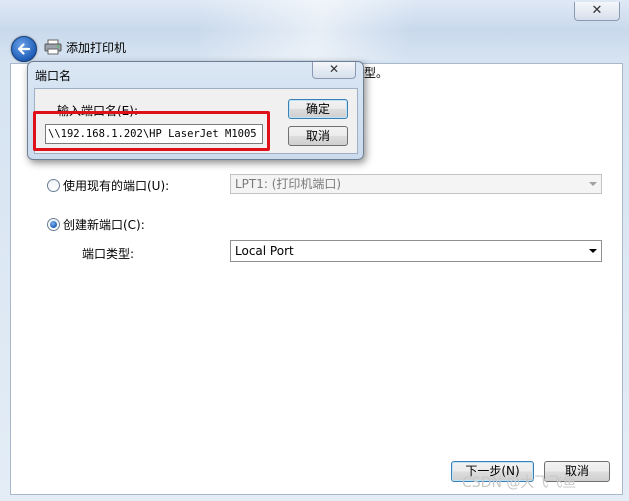  Describe the element at coordinates (53, 185) in the screenshot. I see `use-existing-port-radio` at that location.